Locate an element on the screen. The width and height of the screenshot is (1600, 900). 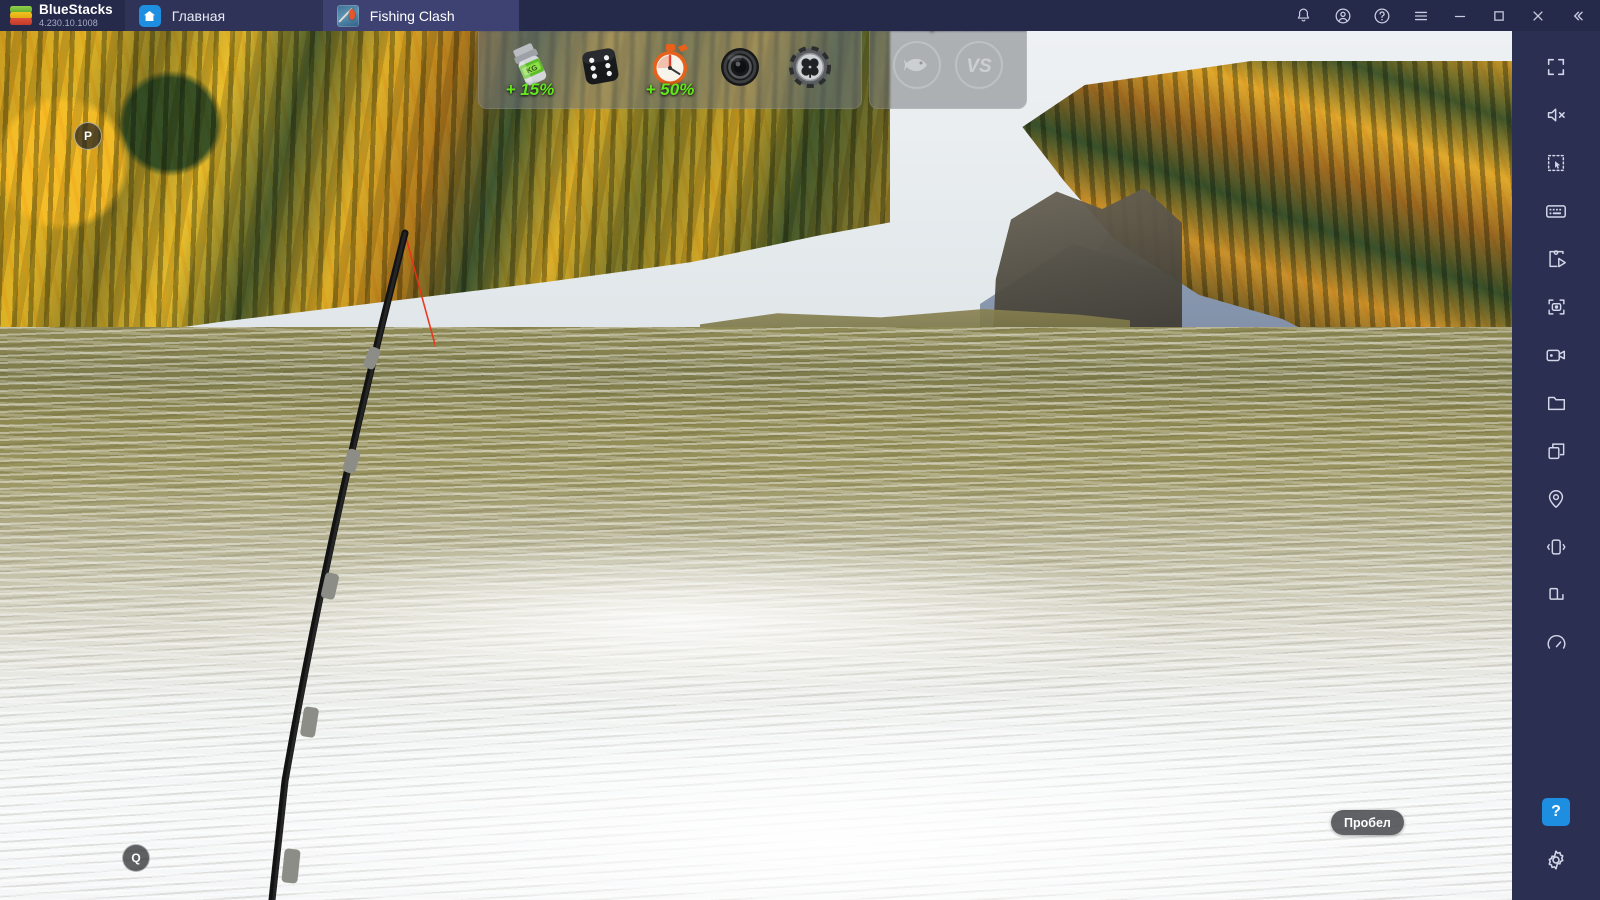
license-slot-versus: VS is located at coordinates (979, 65).